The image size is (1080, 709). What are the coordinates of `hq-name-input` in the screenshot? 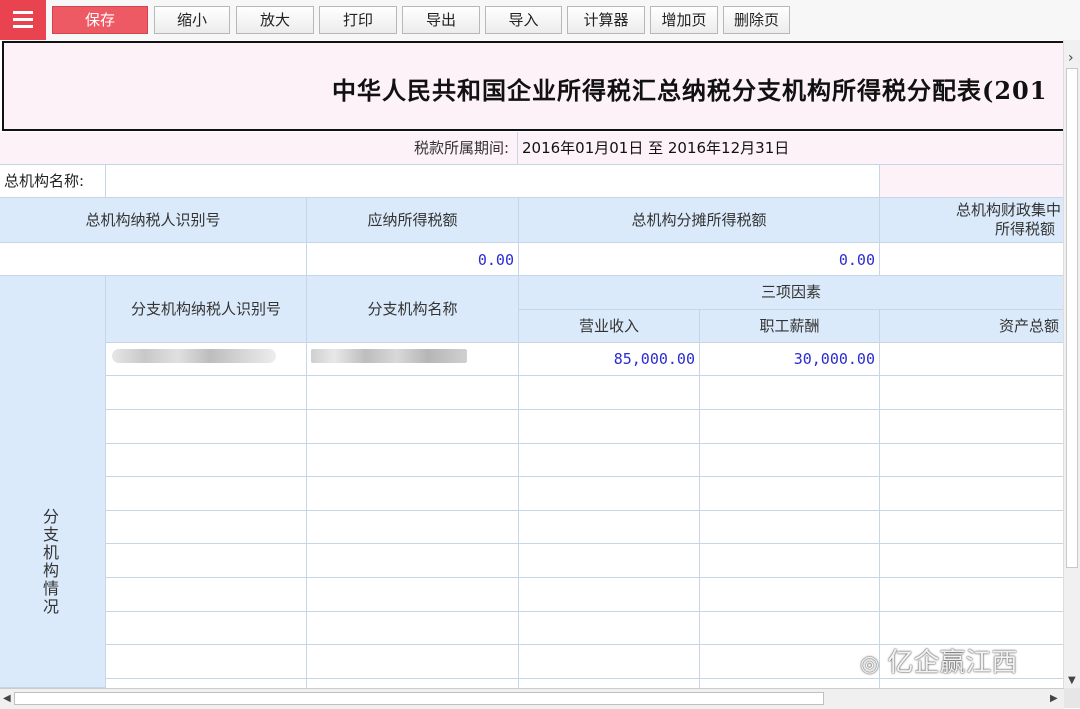 It's located at (493, 181).